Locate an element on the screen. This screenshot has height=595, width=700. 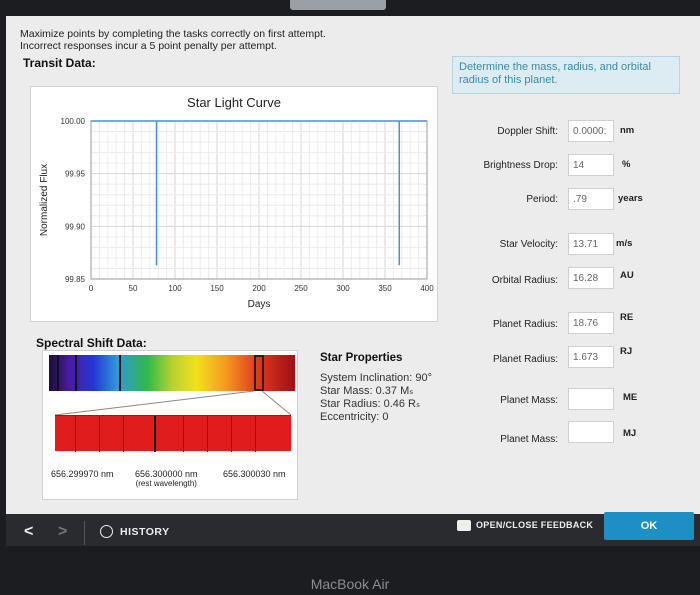
wavelength-right: 656.300030 nm is located at coordinates (254, 474).